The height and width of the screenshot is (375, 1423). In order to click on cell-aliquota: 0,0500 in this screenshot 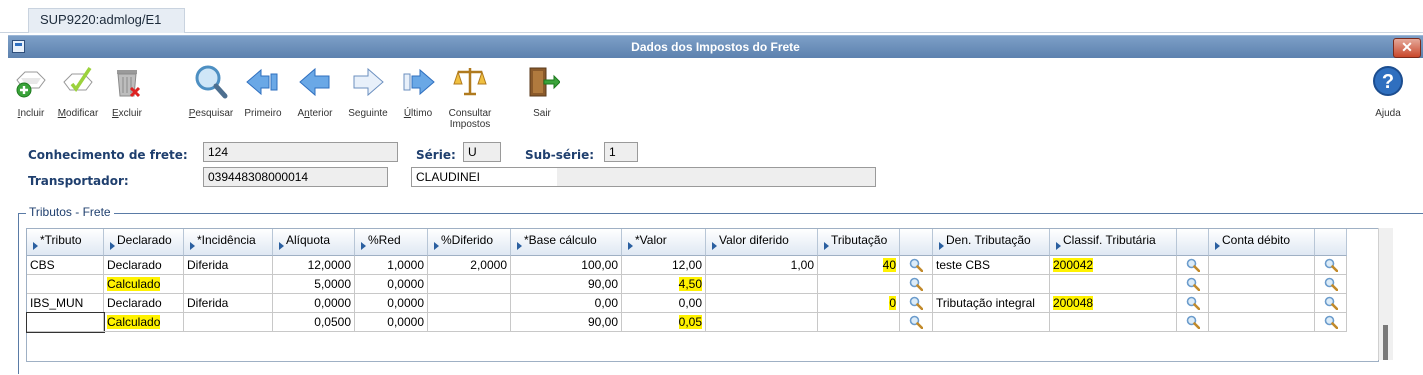, I will do `click(314, 322)`.